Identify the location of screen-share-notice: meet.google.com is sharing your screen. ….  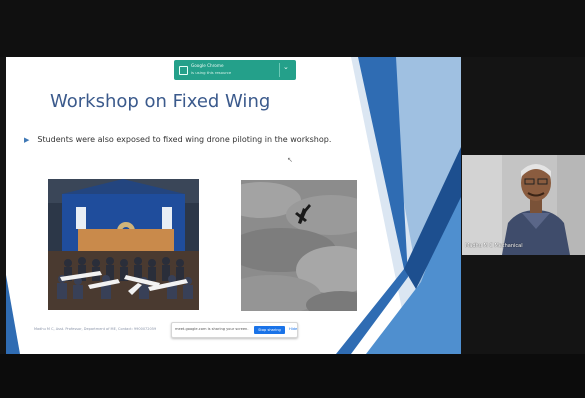
(234, 330).